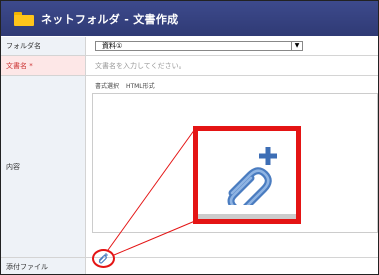  I want to click on paperclip-add-icon-large, so click(252, 176).